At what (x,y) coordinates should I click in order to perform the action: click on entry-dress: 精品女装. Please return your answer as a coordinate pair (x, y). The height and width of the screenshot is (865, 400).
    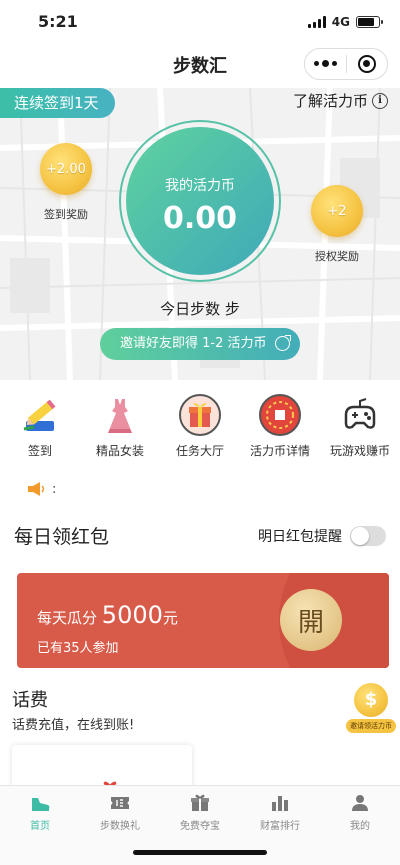
    Looking at the image, I should click on (120, 428).